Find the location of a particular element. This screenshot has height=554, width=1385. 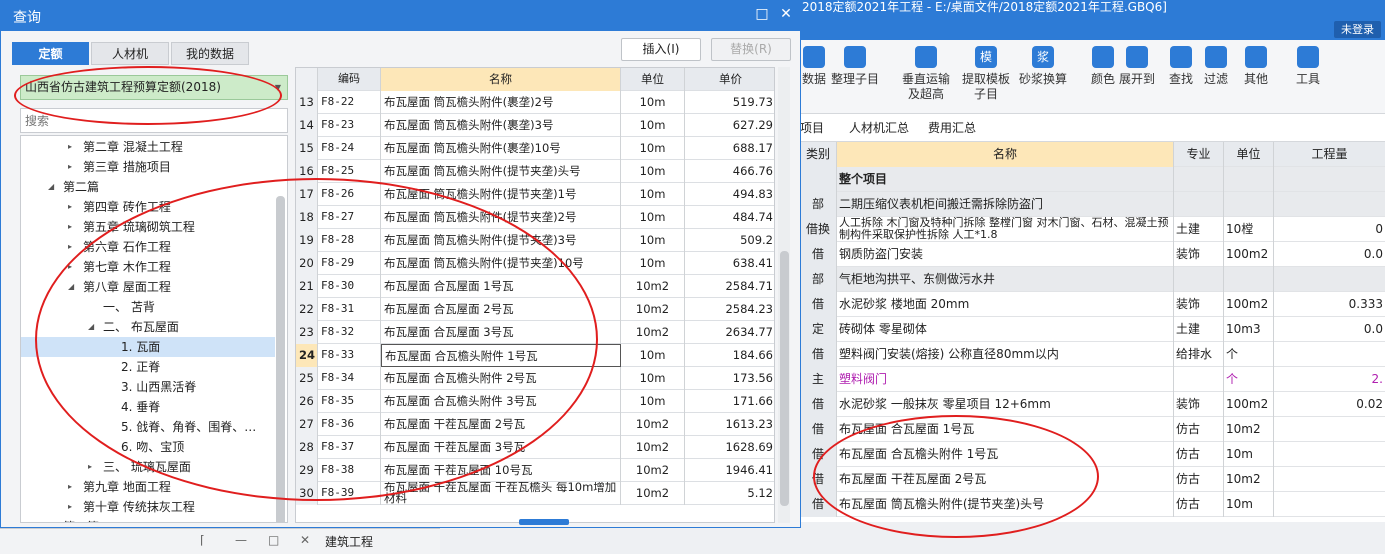

tree-item: ▸ 第三章 措施项目 is located at coordinates (148, 167).